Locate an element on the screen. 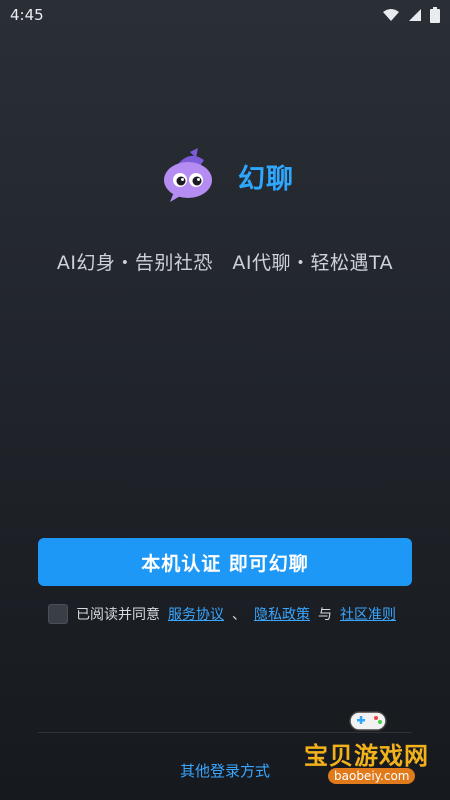 The height and width of the screenshot is (800, 450). agreement-checkbox is located at coordinates (58, 614).